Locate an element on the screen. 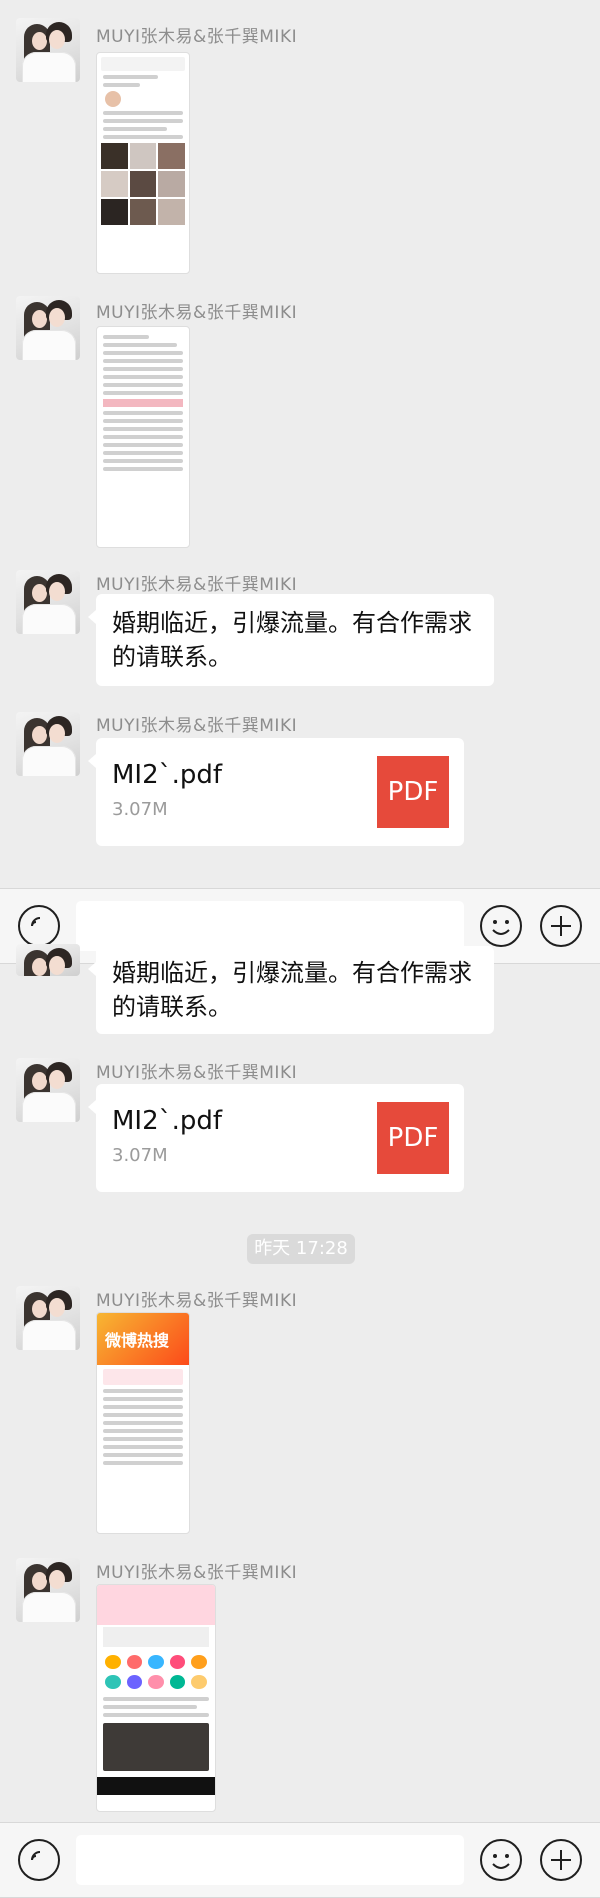  chat-input-bar is located at coordinates (300, 1860).